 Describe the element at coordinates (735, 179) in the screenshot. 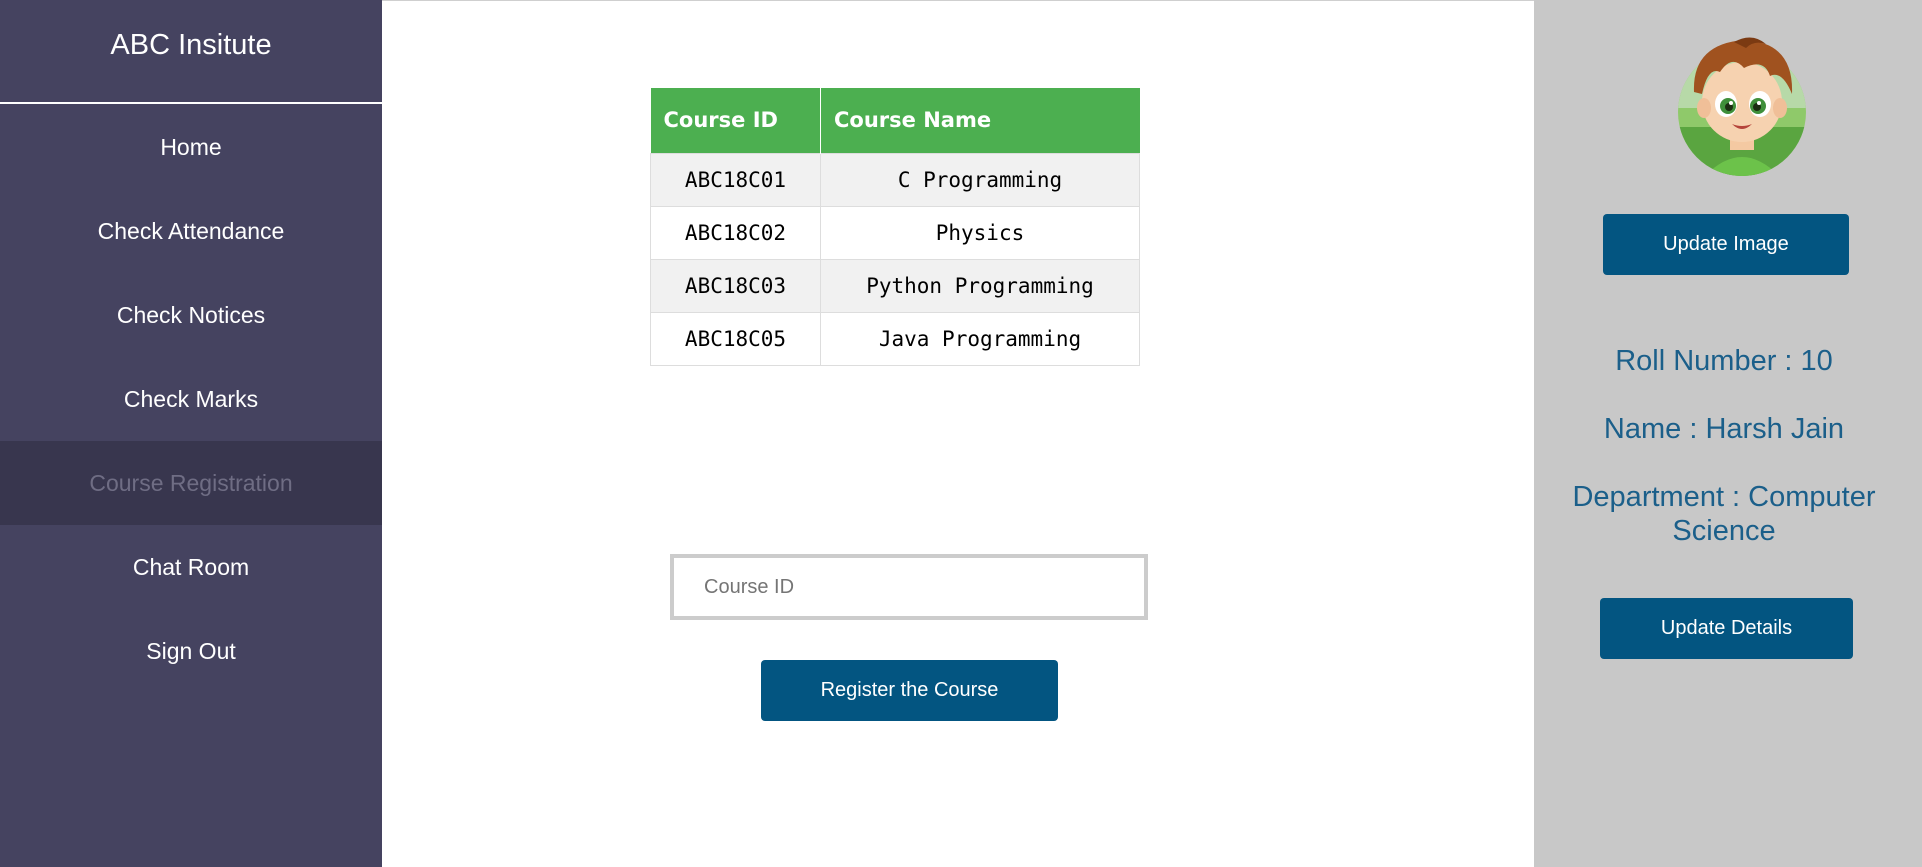

I see `course-id-cell: ABC18C01` at that location.